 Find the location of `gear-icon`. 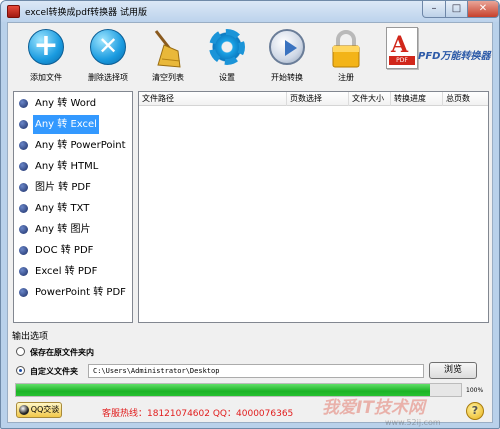

gear-icon is located at coordinates (227, 47).